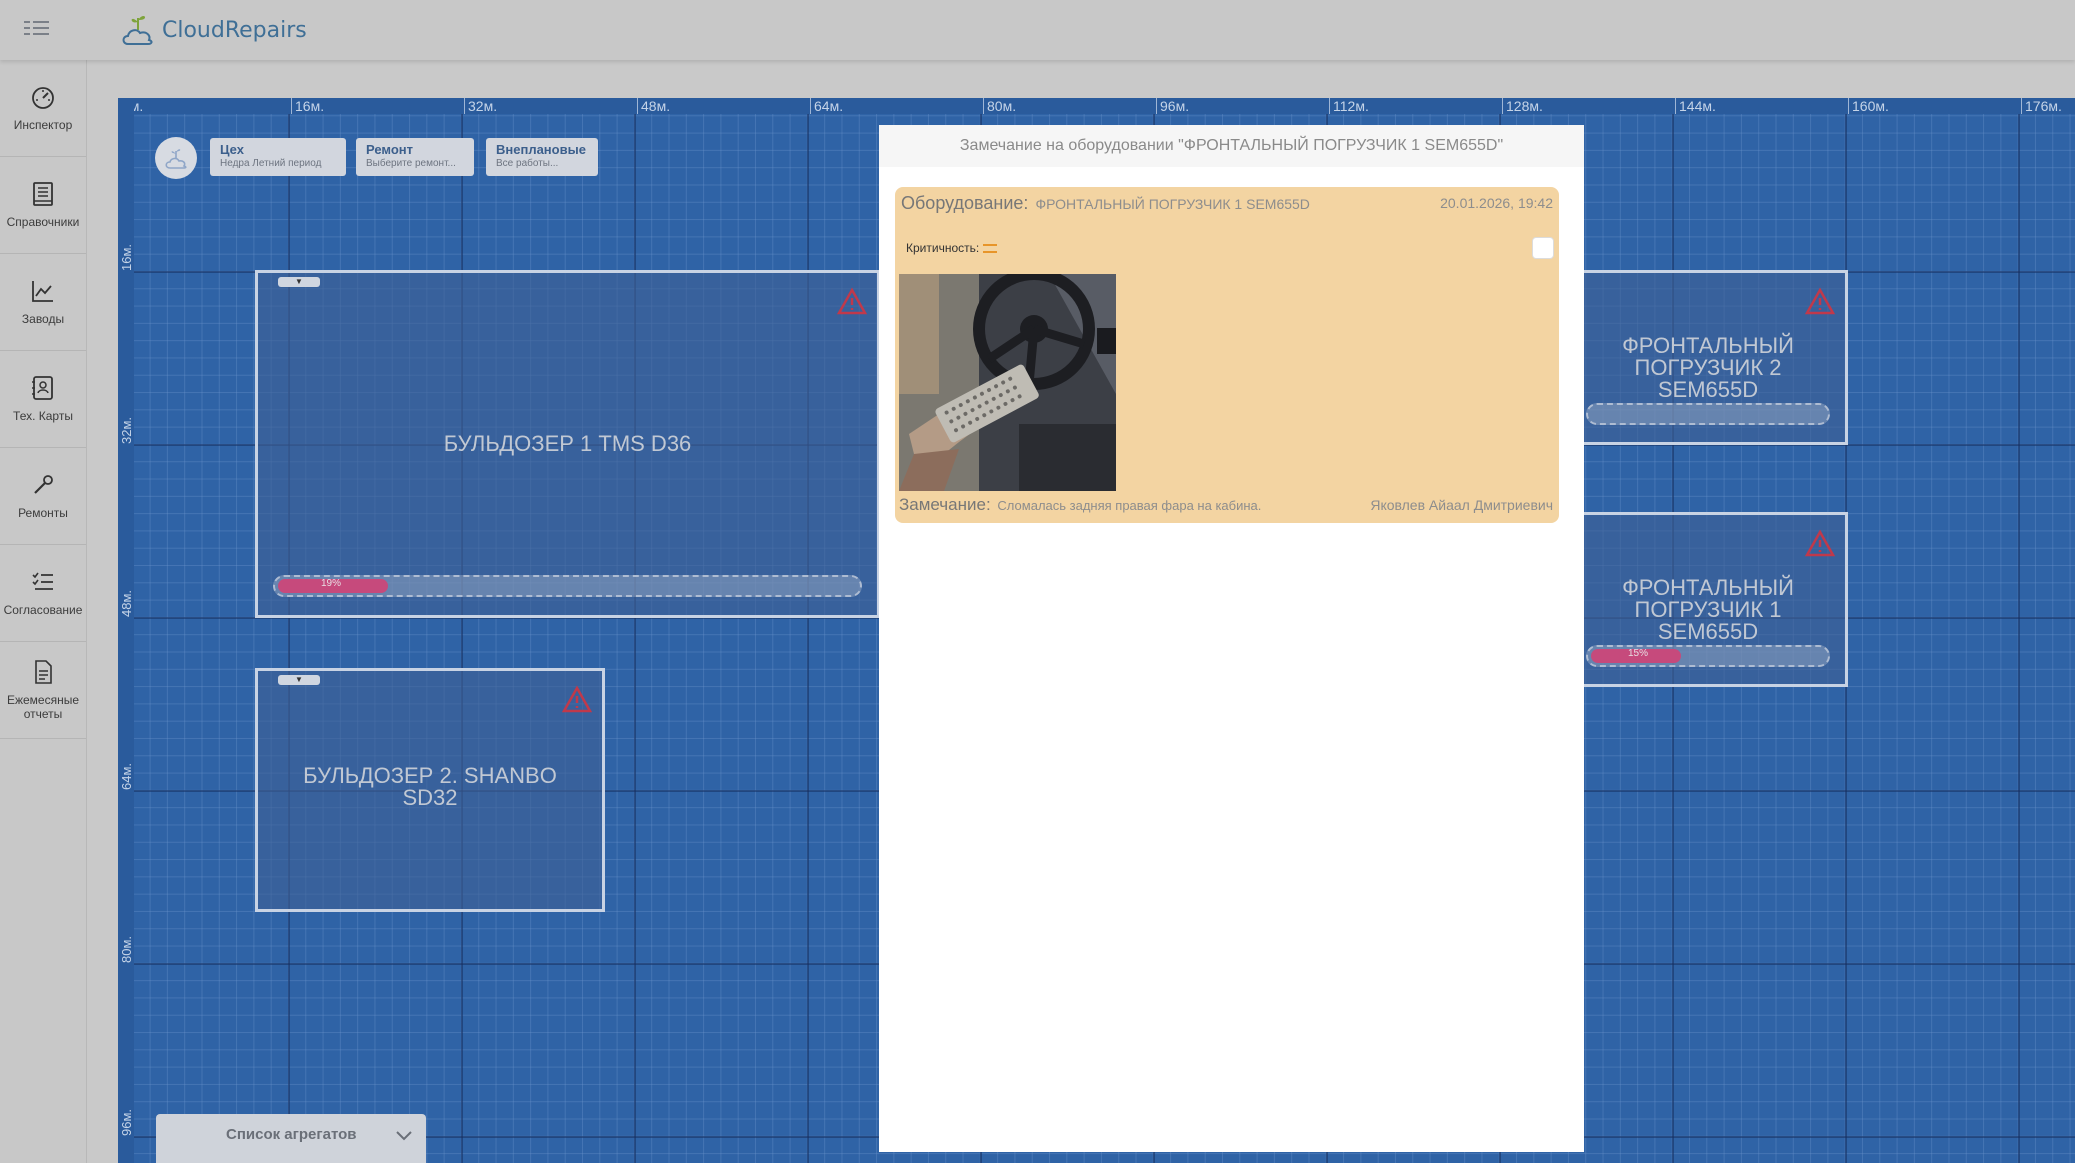 Image resolution: width=2075 pixels, height=1163 pixels. Describe the element at coordinates (965, 203) in the screenshot. I see `equipment-label: Оборудование:` at that location.